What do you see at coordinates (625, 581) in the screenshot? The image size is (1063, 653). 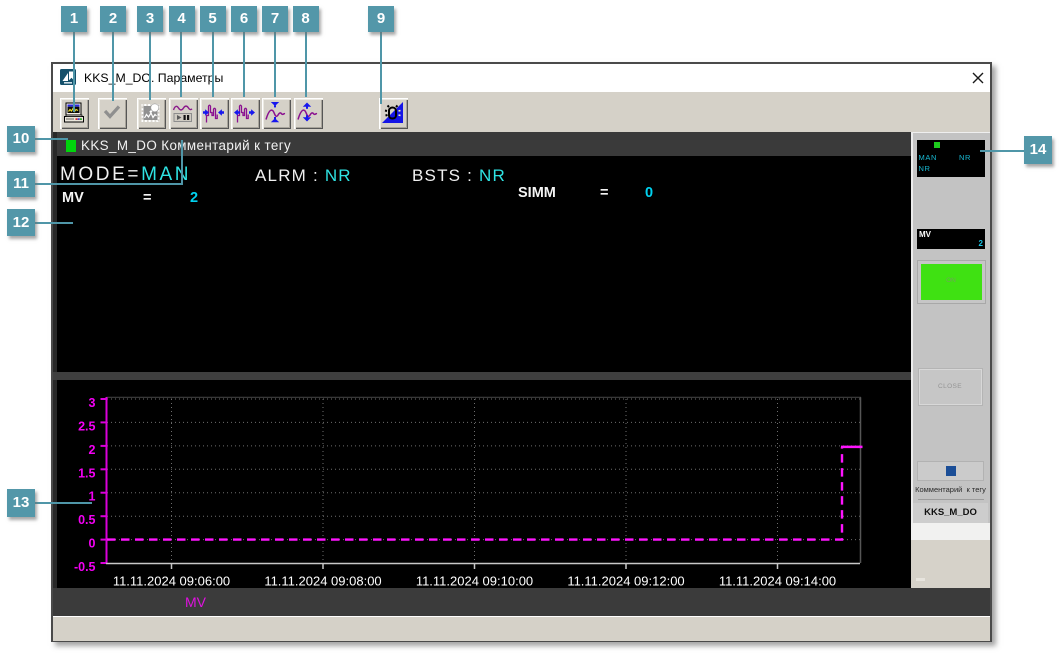 I see `svg-text: 11.11.2024 09:12:00` at bounding box center [625, 581].